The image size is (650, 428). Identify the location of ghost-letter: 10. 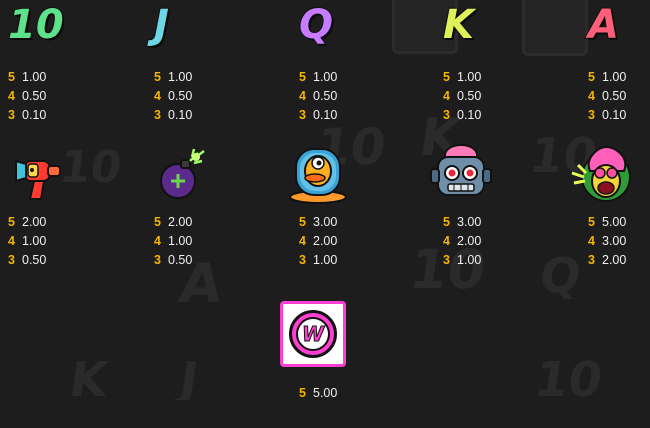
(568, 376).